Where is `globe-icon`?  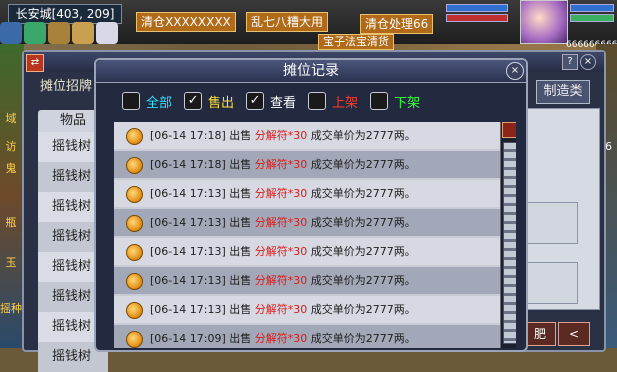
globe-icon is located at coordinates (35, 33).